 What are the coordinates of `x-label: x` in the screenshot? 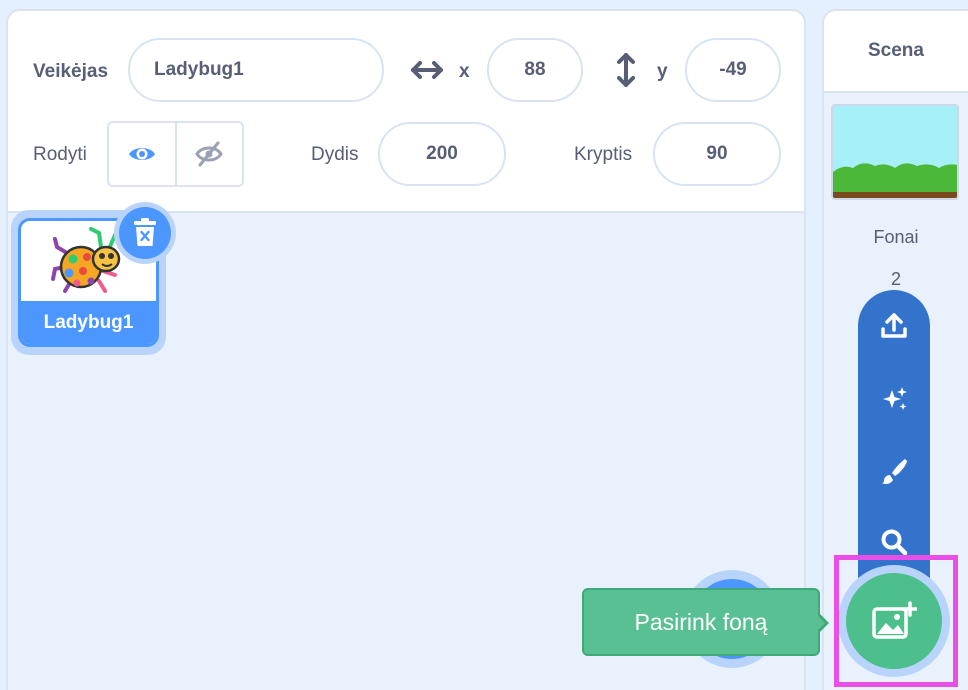 It's located at (464, 71).